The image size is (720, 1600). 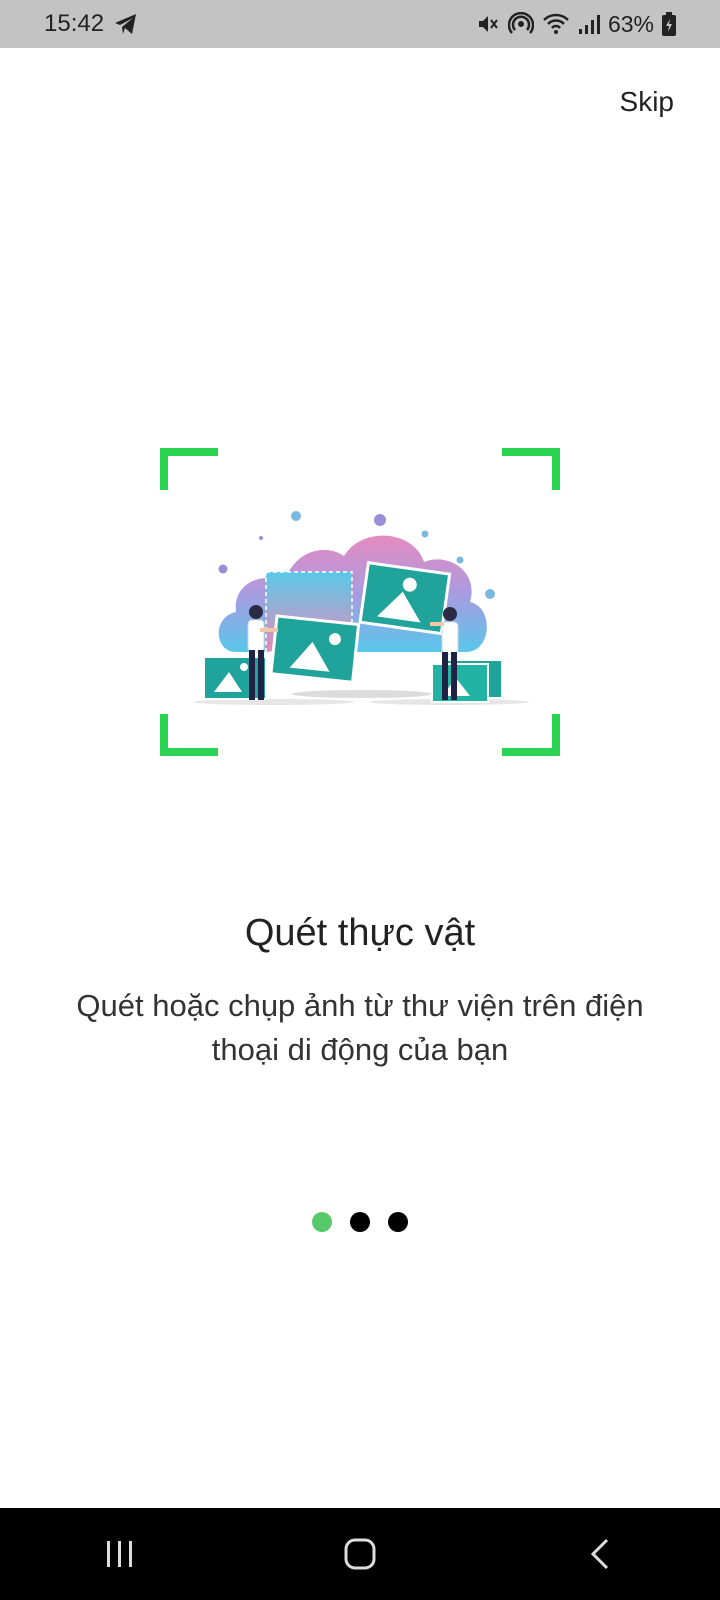 What do you see at coordinates (556, 24) in the screenshot?
I see `wifi-icon` at bounding box center [556, 24].